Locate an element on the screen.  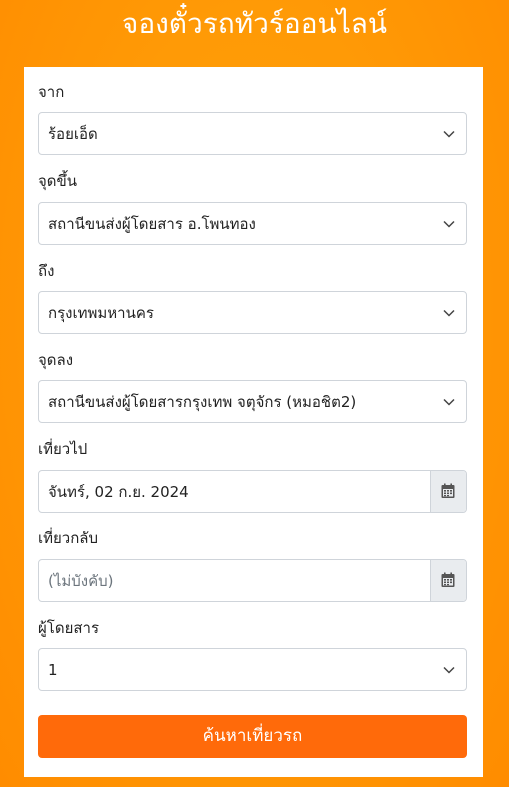
dropoff-label: จุดลง is located at coordinates (56, 360).